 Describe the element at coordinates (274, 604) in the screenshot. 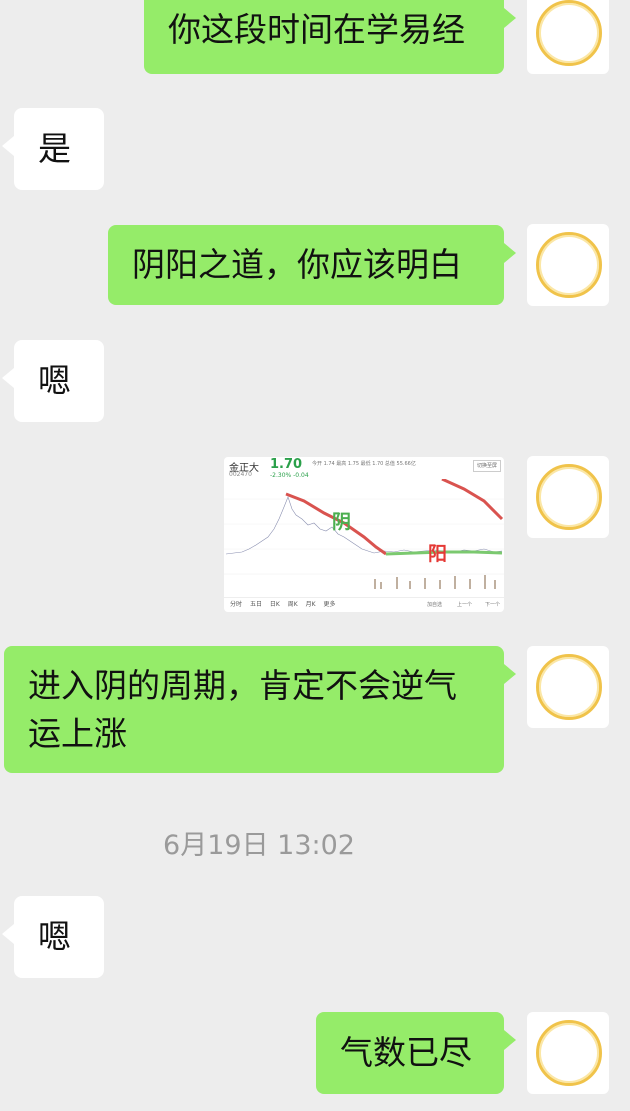

I see `tab-rik: 日K` at that location.